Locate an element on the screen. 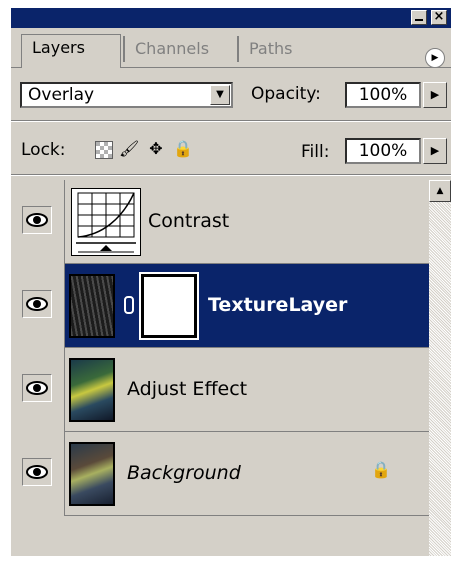 This screenshot has height=563, width=454. lock-transparent-pixels-icon is located at coordinates (104, 150).